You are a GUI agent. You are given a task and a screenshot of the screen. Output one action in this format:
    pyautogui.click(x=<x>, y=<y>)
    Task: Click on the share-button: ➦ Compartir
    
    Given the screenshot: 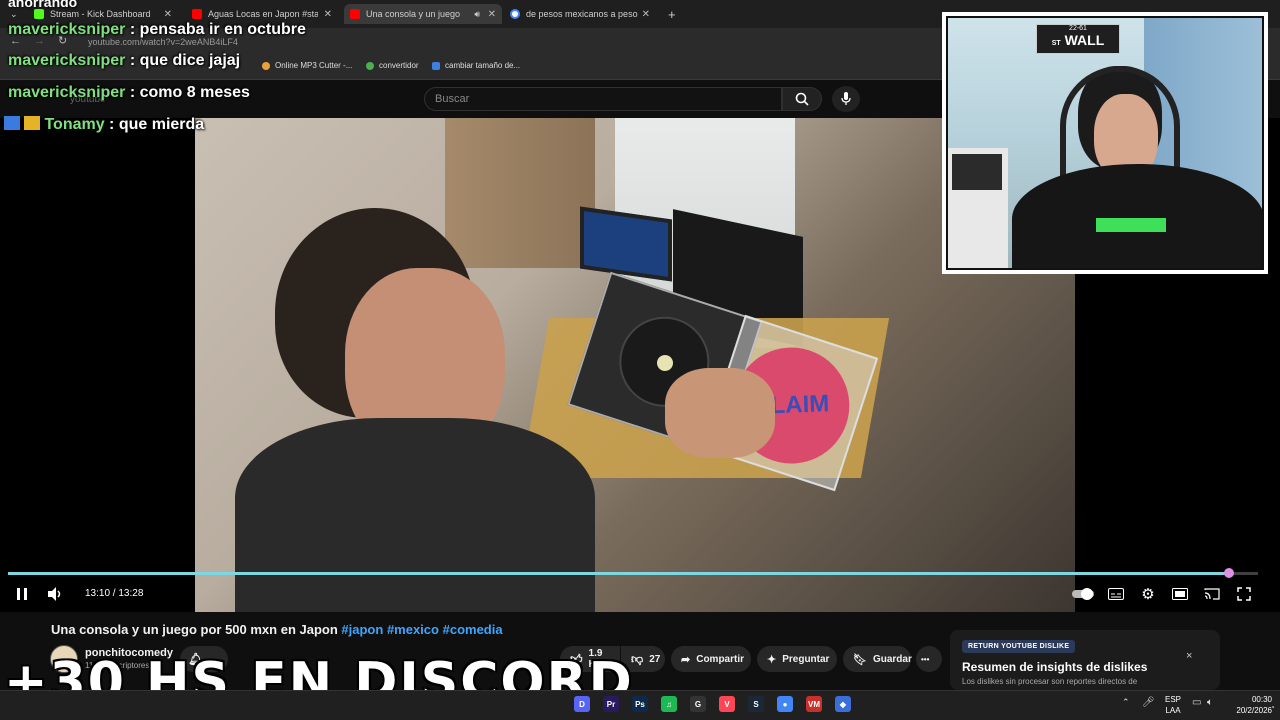 What is the action you would take?
    pyautogui.click(x=711, y=659)
    